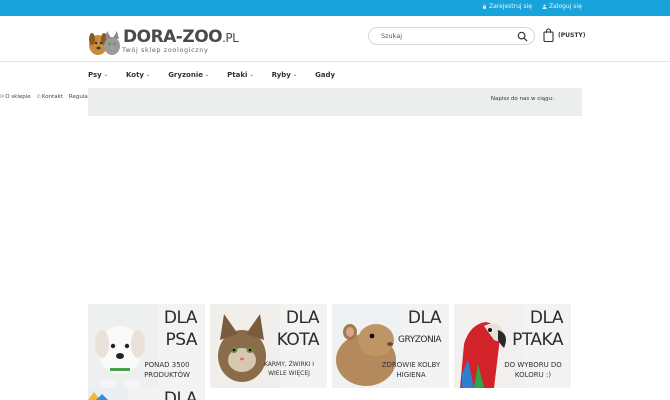  I want to click on nav-label: Psy, so click(95, 75).